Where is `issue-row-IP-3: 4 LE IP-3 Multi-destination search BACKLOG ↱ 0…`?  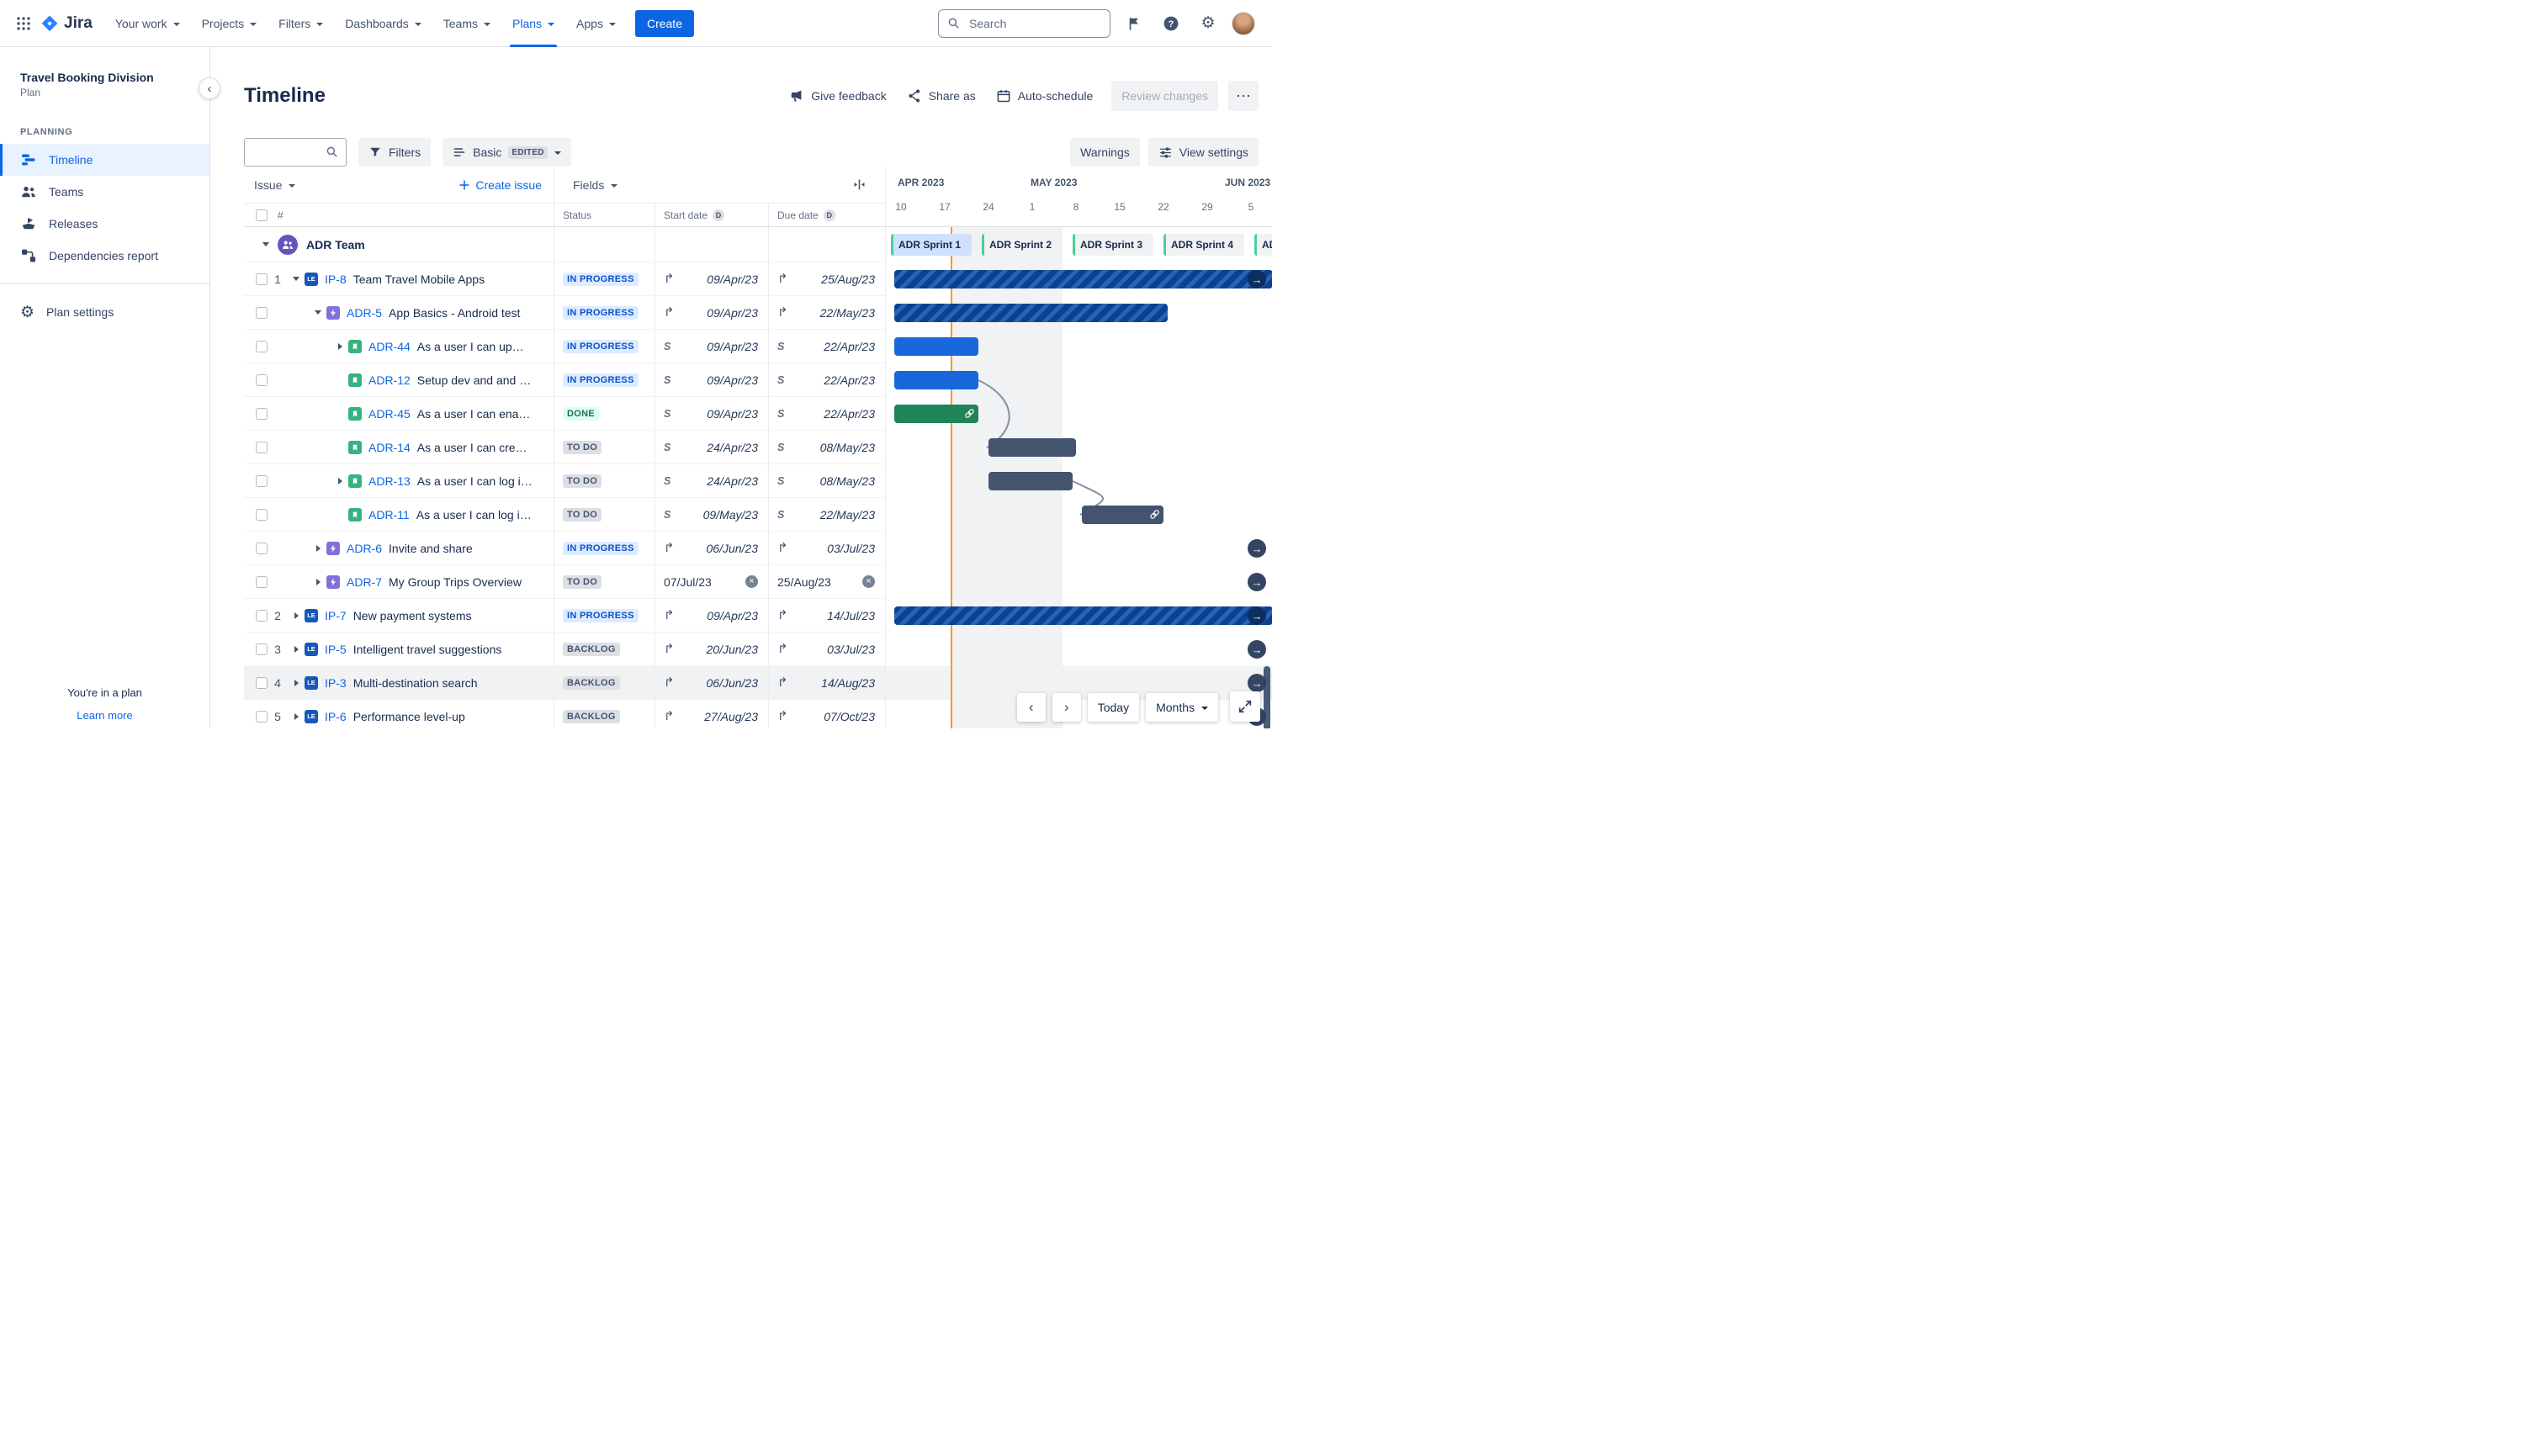 issue-row-IP-3: 4 LE IP-3 Multi-destination search BACKLOG ↱ 0… is located at coordinates (564, 683).